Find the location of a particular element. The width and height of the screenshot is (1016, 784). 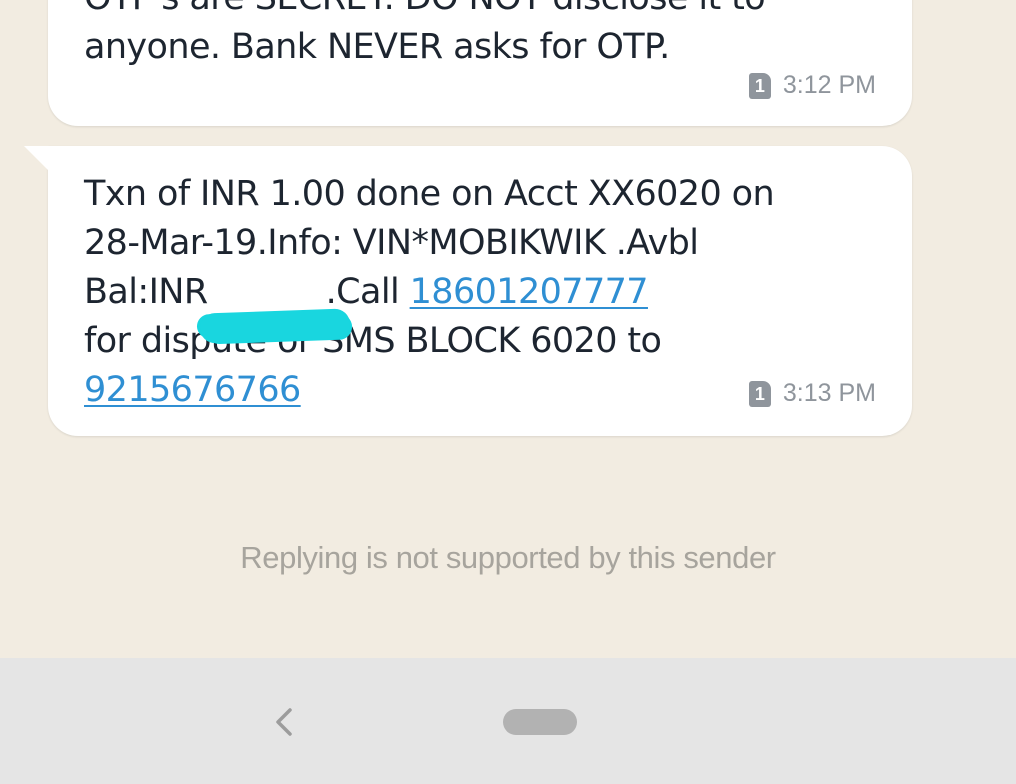

message-text-part: .Call is located at coordinates (367, 292).